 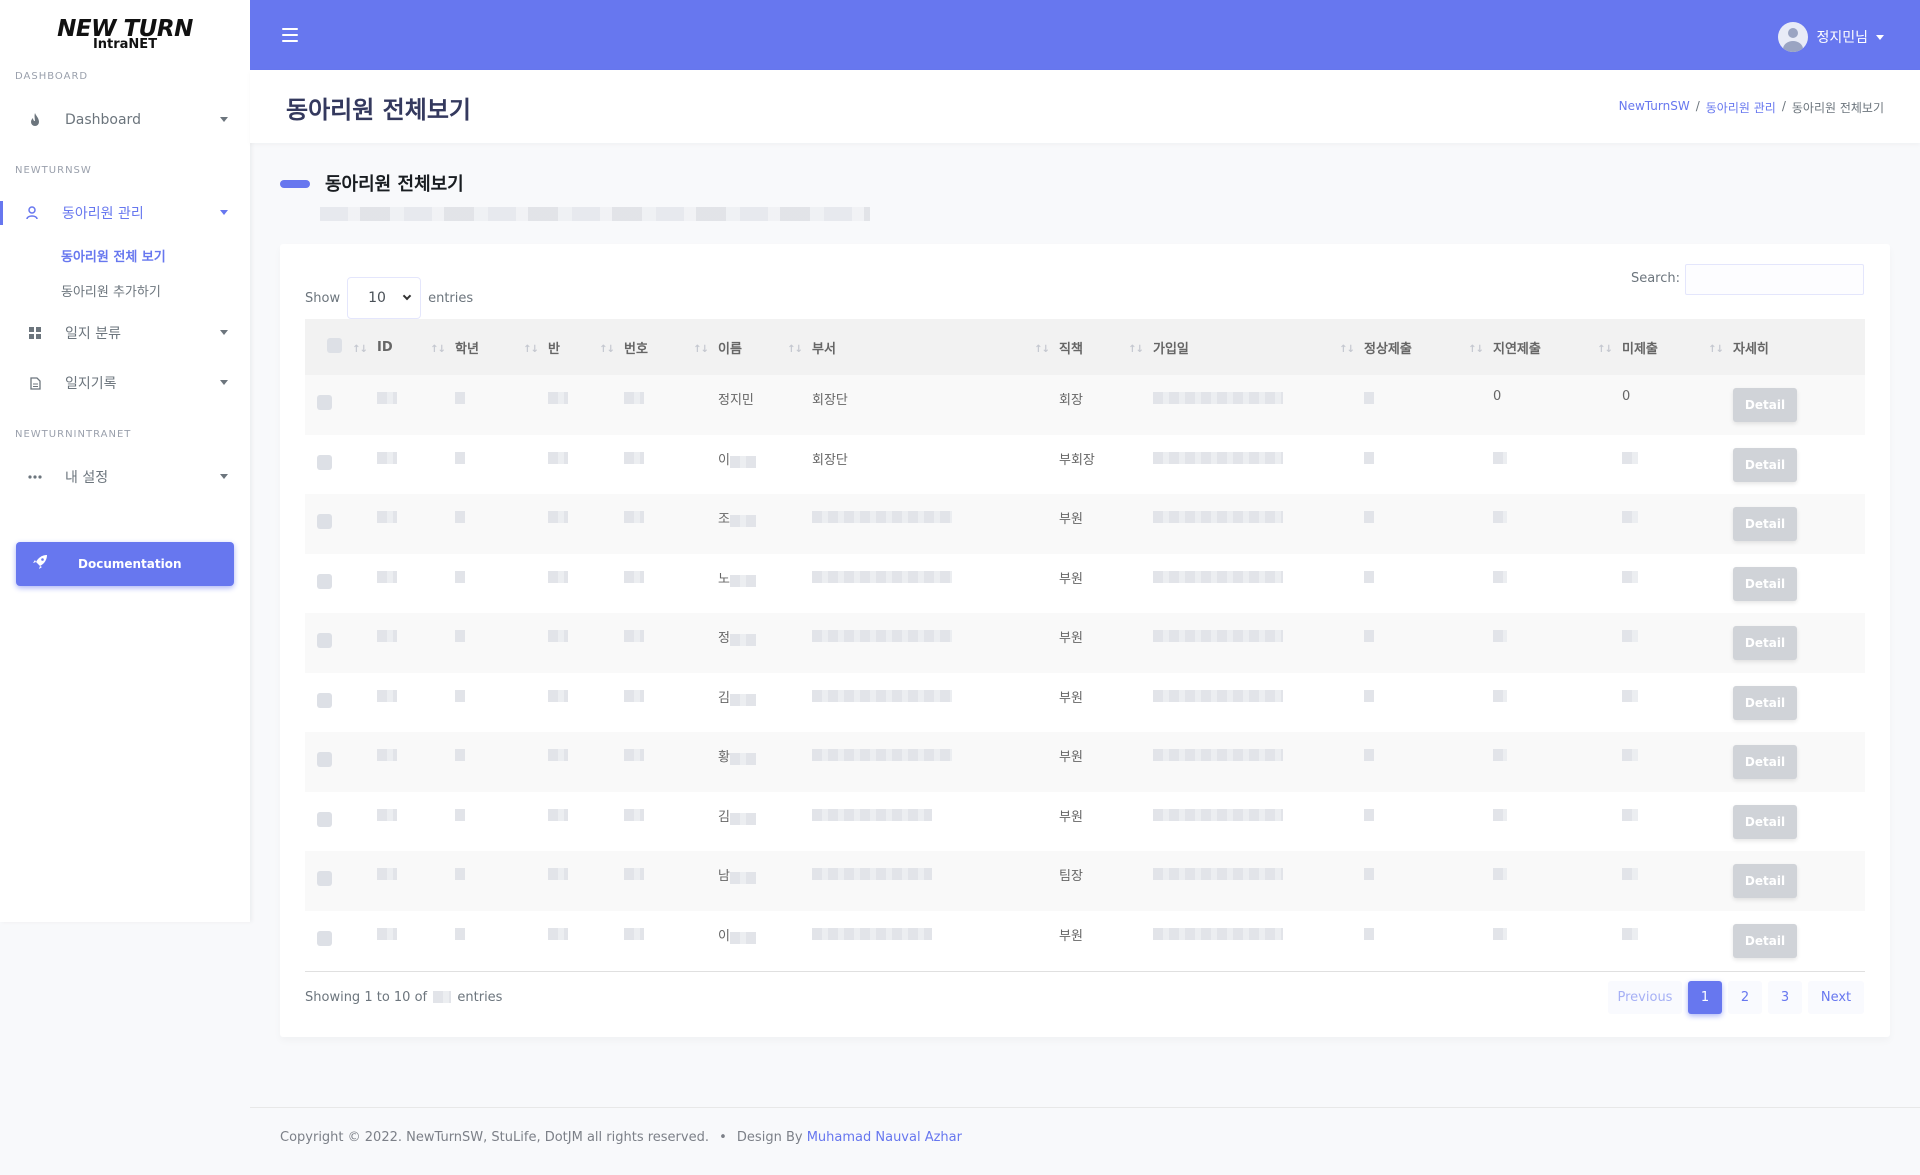 I want to click on column-header-on-time: 정상제출 ↑↓, so click(x=1428, y=347).